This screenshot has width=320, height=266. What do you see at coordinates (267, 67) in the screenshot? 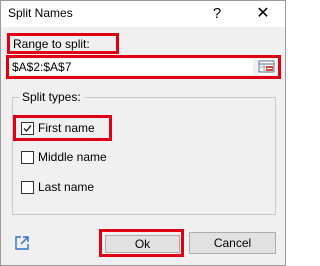
I see `range-picker-icon` at bounding box center [267, 67].